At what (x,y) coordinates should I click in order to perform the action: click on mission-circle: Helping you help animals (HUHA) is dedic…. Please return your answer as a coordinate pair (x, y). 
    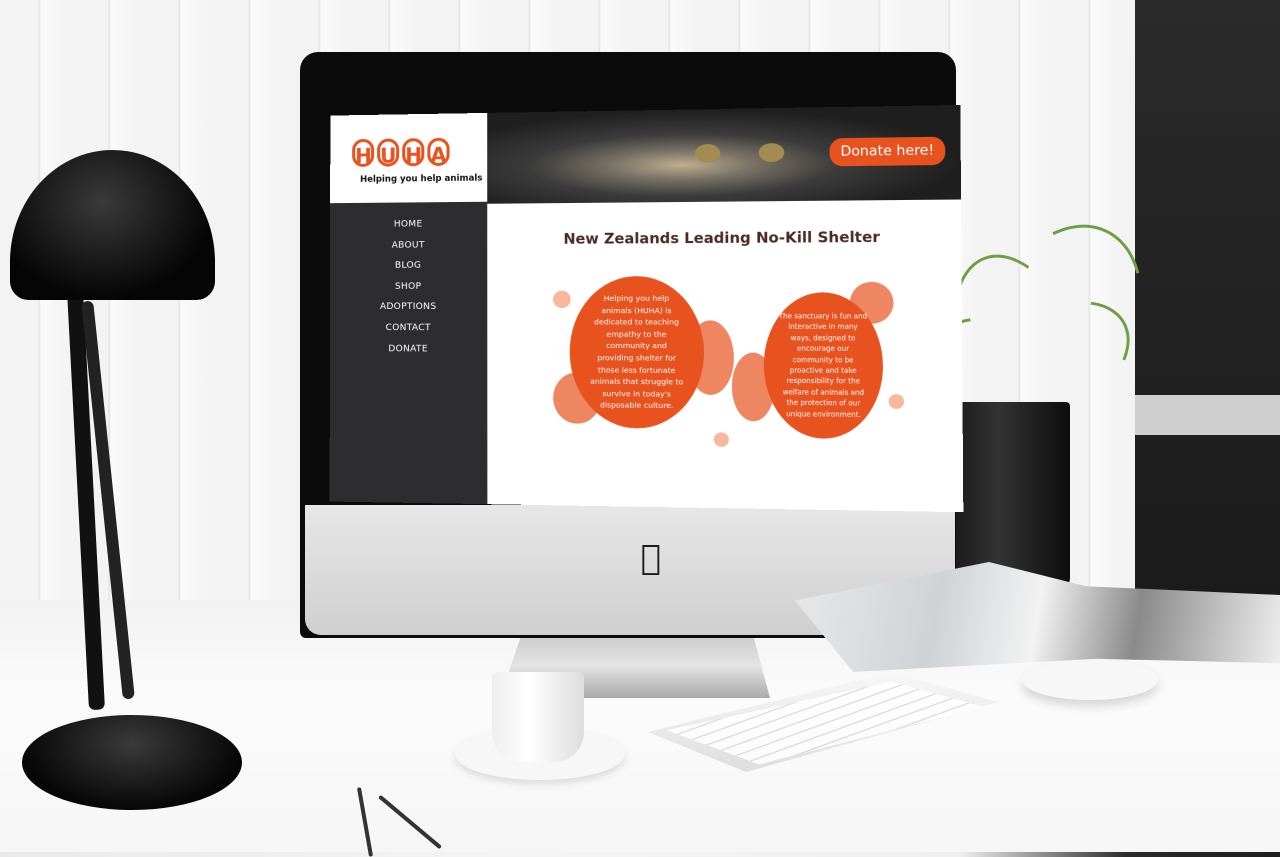
    Looking at the image, I should click on (637, 353).